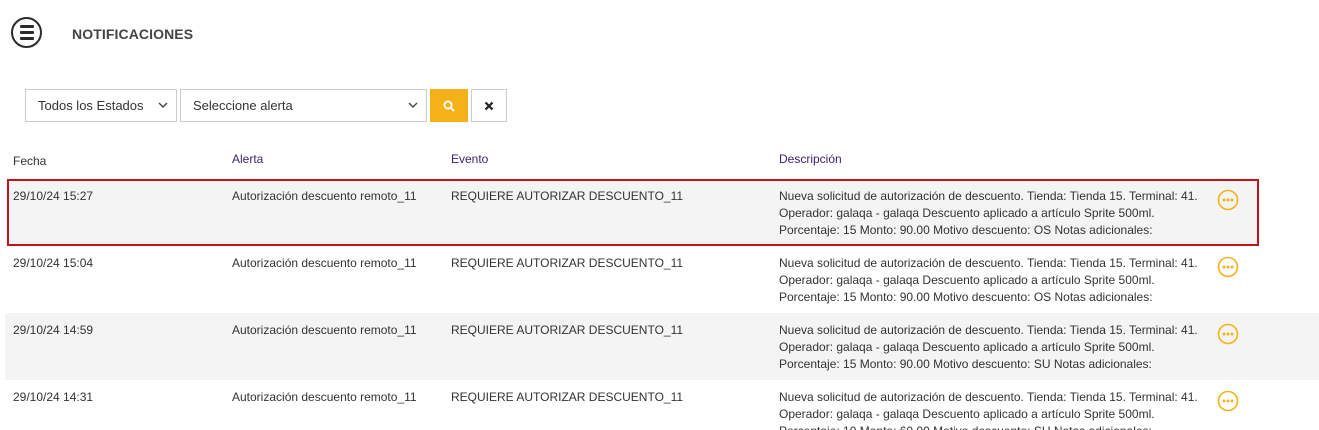 This screenshot has height=430, width=1319. Describe the element at coordinates (29, 161) in the screenshot. I see `column-header-fecha: Fecha` at that location.